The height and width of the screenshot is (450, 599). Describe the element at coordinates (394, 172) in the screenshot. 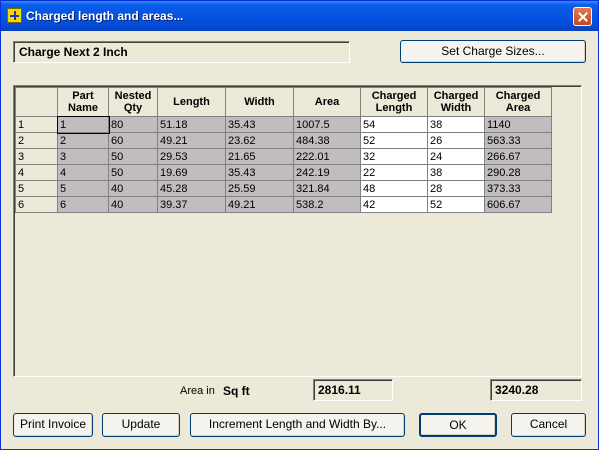

I see `table-cell: 22` at that location.